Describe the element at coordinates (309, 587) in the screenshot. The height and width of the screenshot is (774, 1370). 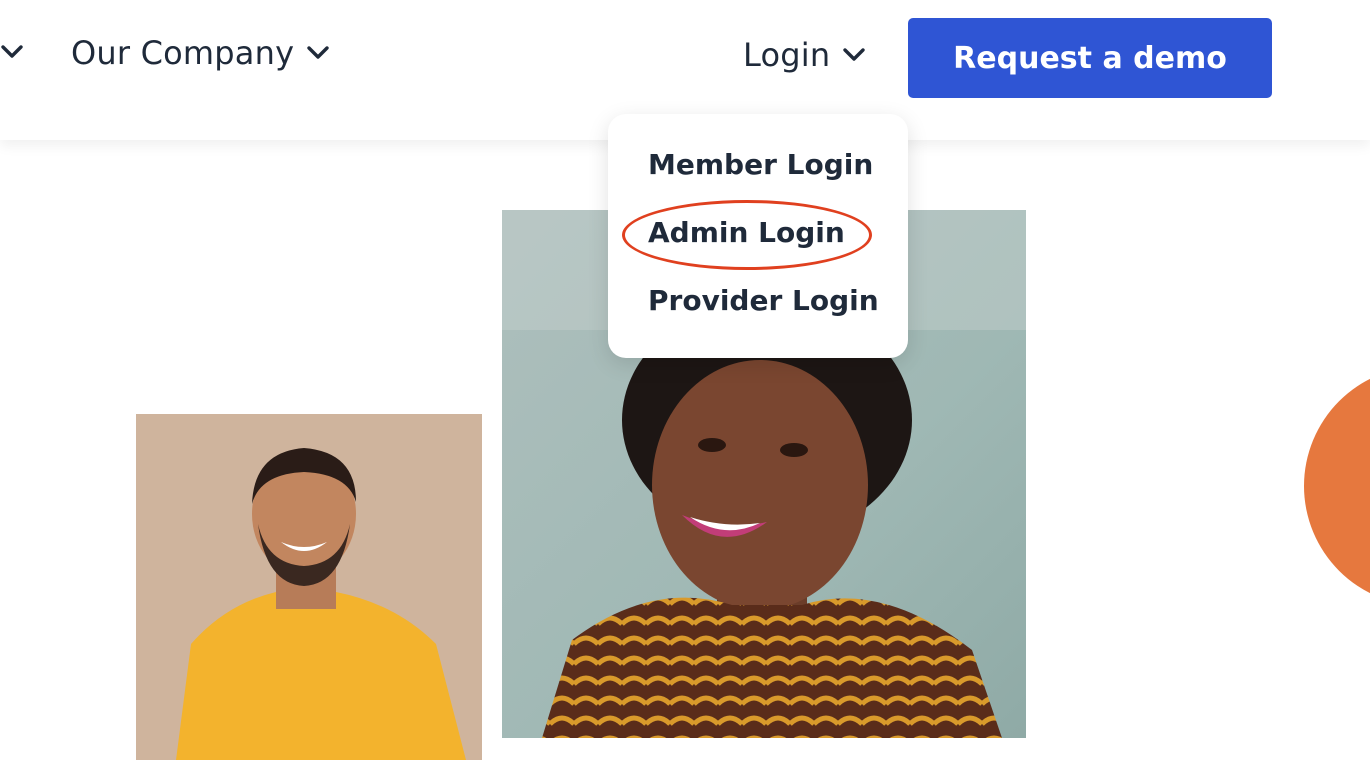
I see `man-in-yellow-shirt-photo` at that location.